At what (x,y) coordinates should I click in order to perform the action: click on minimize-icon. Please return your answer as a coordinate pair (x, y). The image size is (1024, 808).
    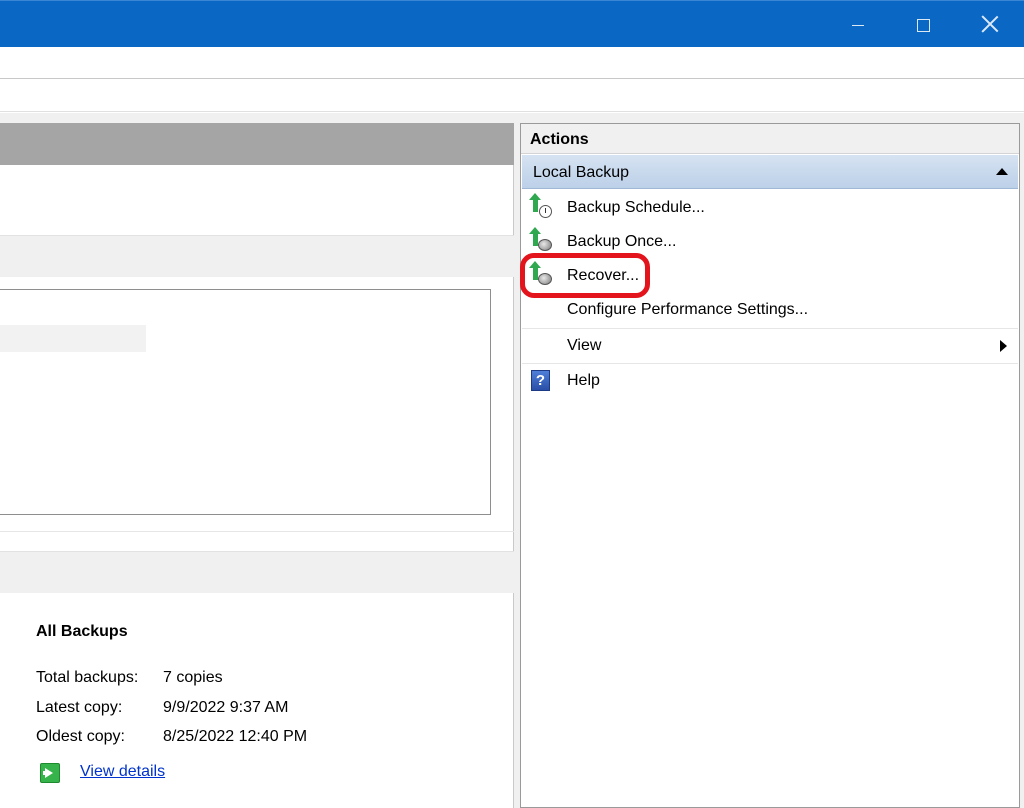
    Looking at the image, I should click on (858, 25).